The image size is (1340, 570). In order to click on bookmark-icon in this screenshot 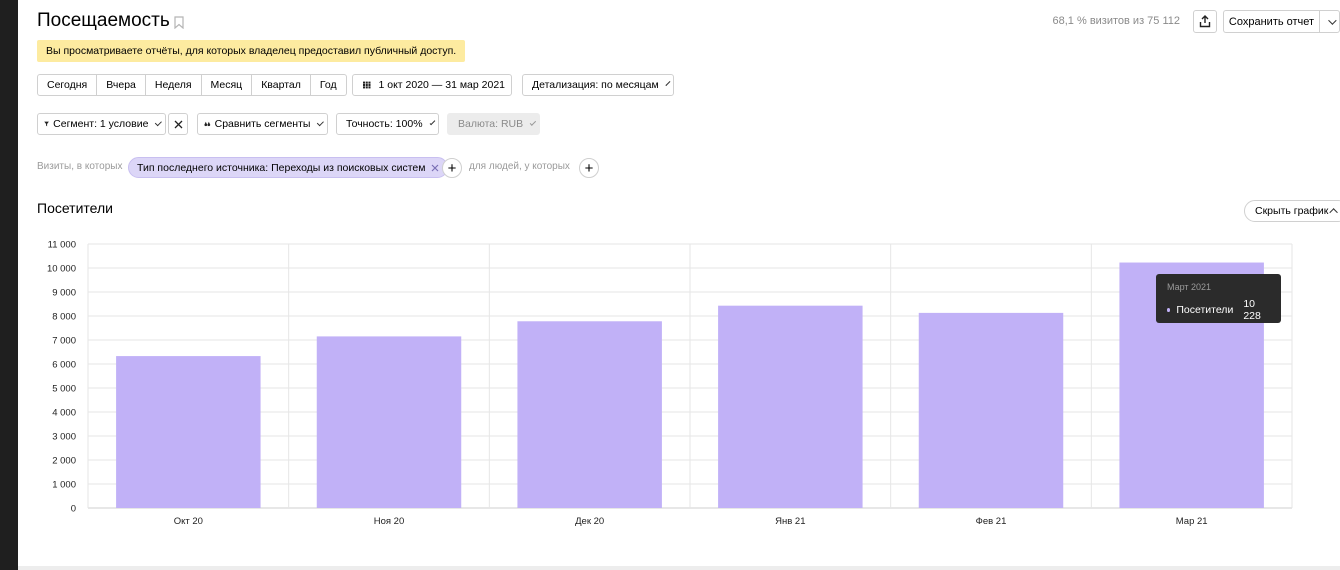, I will do `click(179, 22)`.